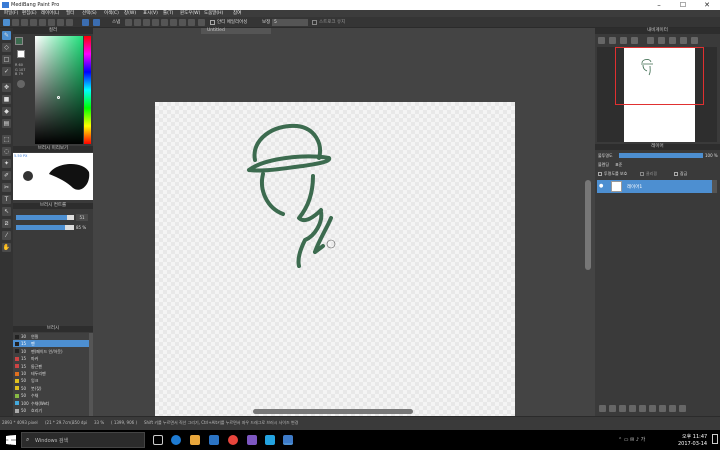 The image size is (720, 450). Describe the element at coordinates (612, 408) in the screenshot. I see `new-halftone-layer-icon` at that location.